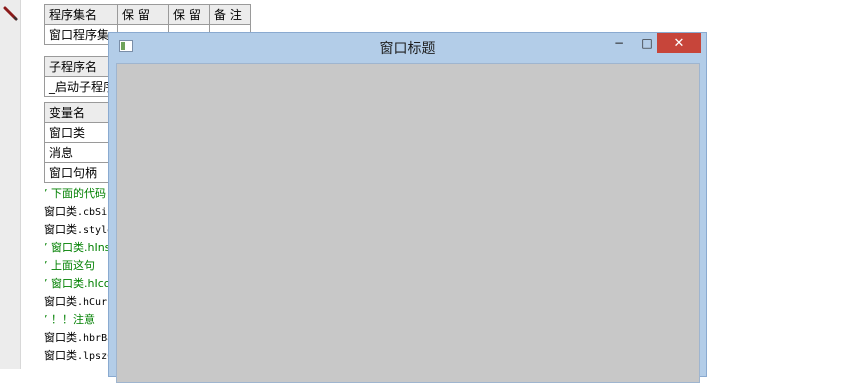 The image size is (863, 383). What do you see at coordinates (143, 14) in the screenshot?
I see `header-reserved-1: 保 留` at bounding box center [143, 14].